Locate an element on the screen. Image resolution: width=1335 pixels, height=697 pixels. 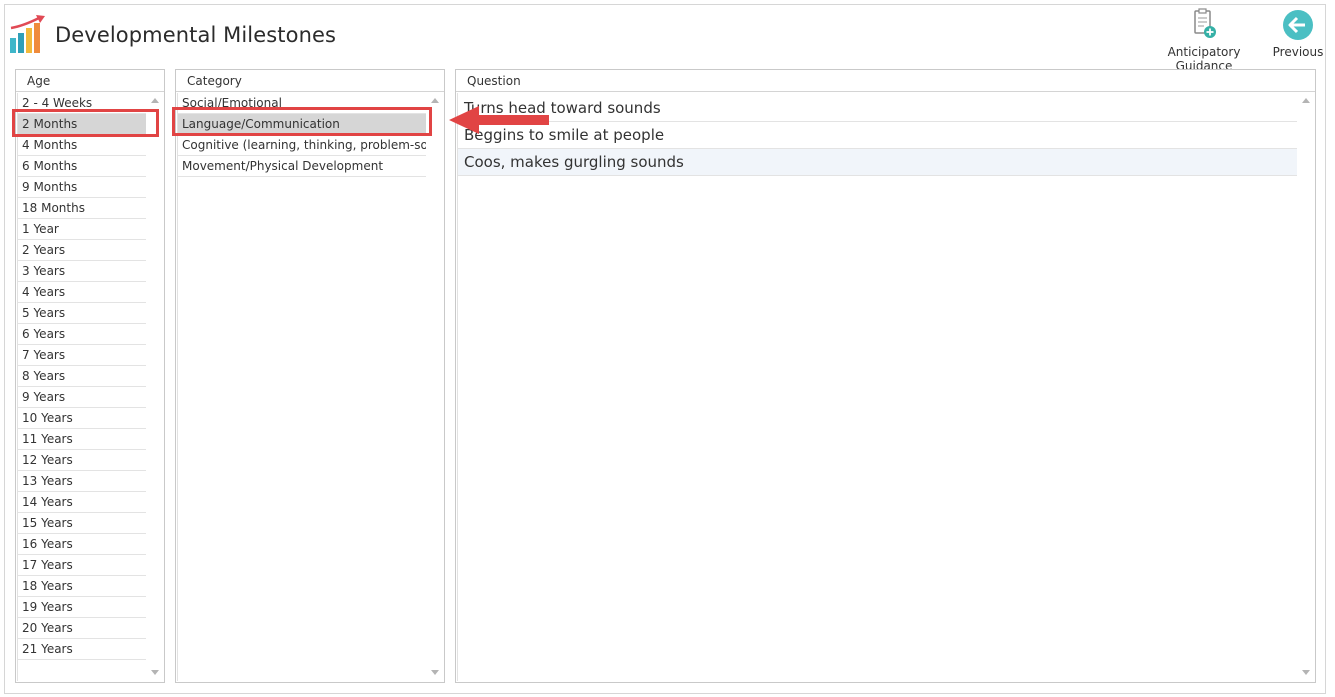
age-item: 2 - 4 Weeks is located at coordinates (82, 103).